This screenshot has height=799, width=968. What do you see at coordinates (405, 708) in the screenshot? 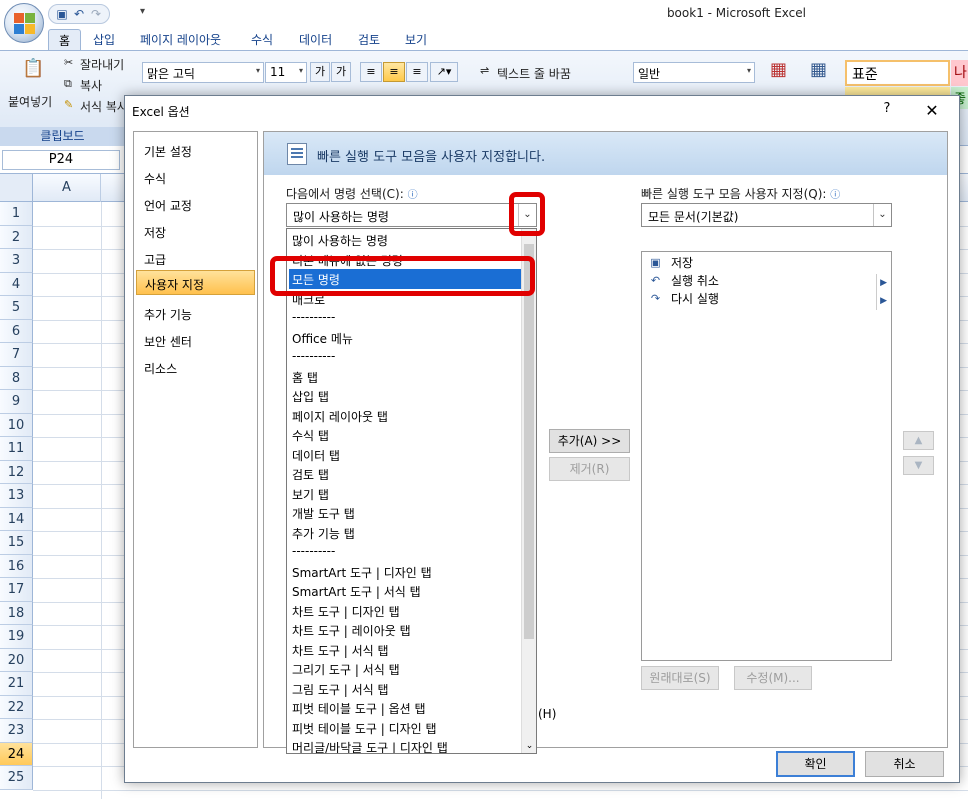
I see `dropdown-option: 피벗 테이블 도구 | 옵션 탭` at bounding box center [405, 708].